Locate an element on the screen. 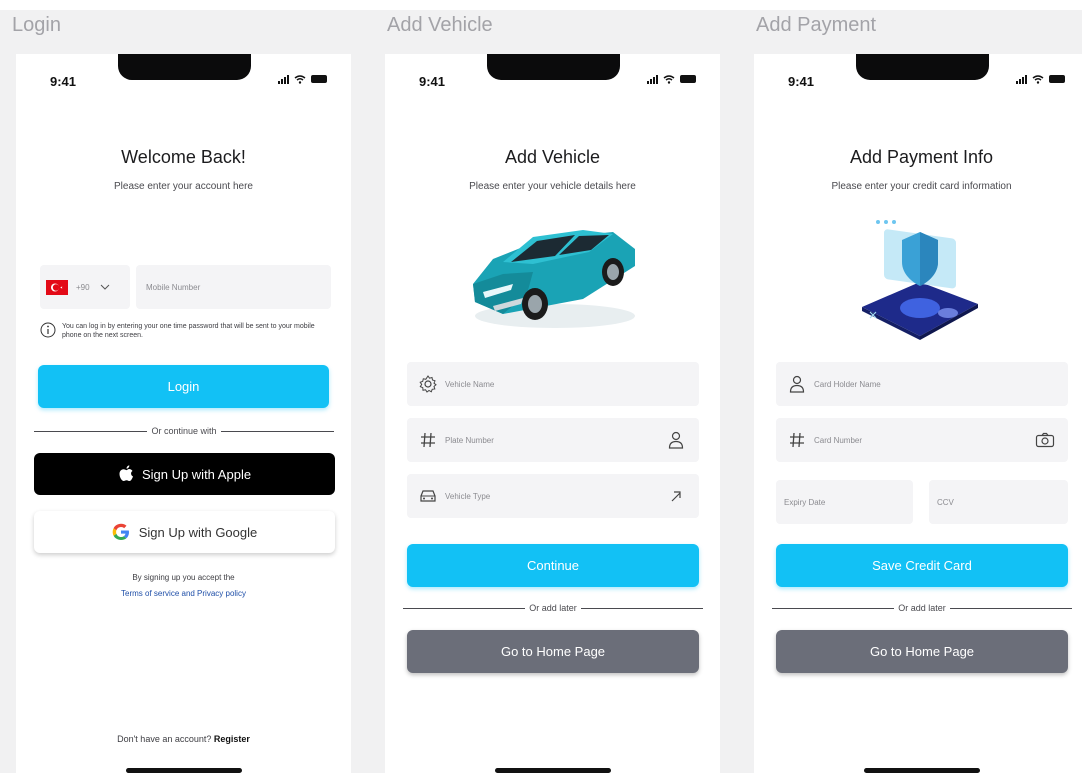 The width and height of the screenshot is (1082, 773). apple-button-label: Sign Up with Apple is located at coordinates (196, 474).